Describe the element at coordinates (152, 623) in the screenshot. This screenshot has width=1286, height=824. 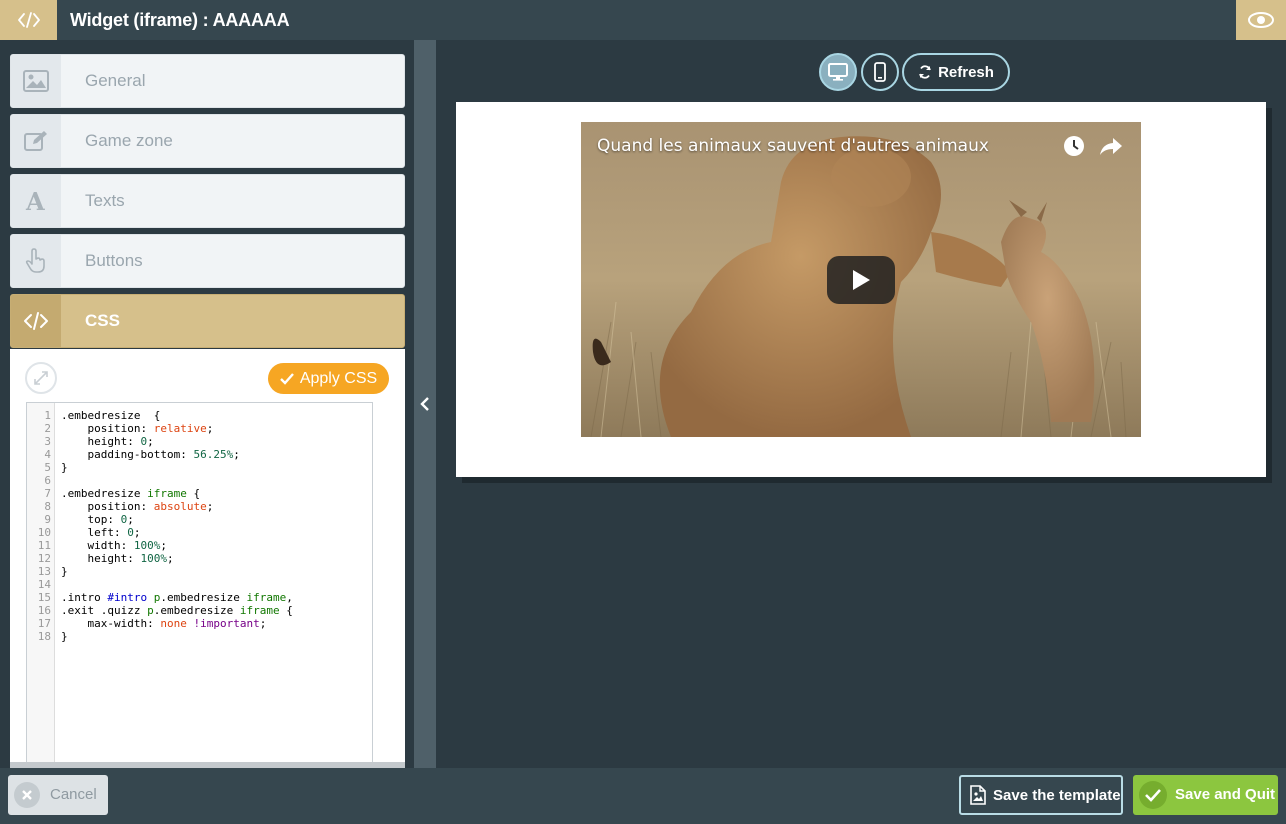
I see `code-line: 17 max-width: none !important;` at that location.